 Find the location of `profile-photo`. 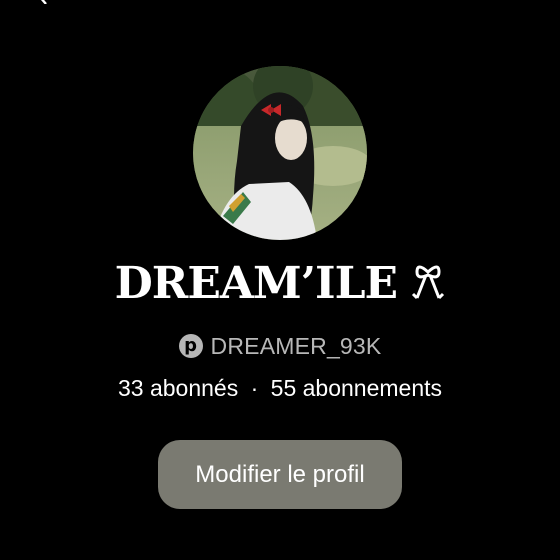

profile-photo is located at coordinates (280, 153).